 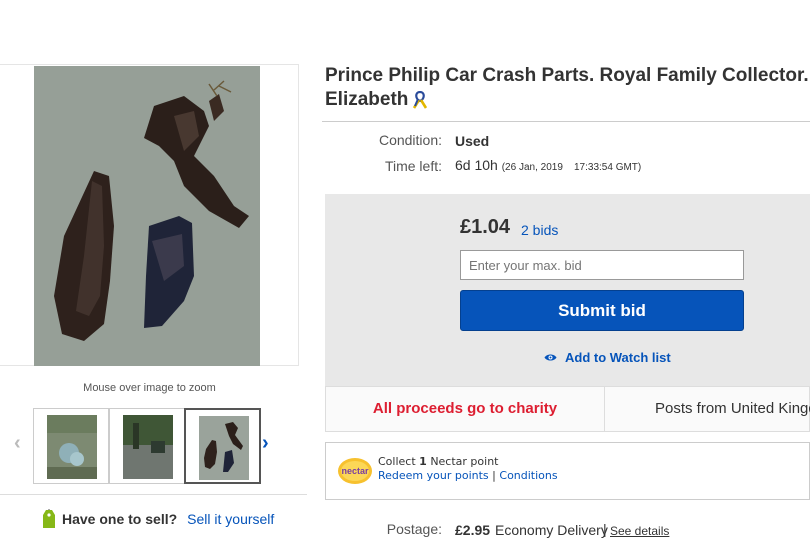 I want to click on charity-notice: All proceeds go to charity, so click(x=465, y=409).